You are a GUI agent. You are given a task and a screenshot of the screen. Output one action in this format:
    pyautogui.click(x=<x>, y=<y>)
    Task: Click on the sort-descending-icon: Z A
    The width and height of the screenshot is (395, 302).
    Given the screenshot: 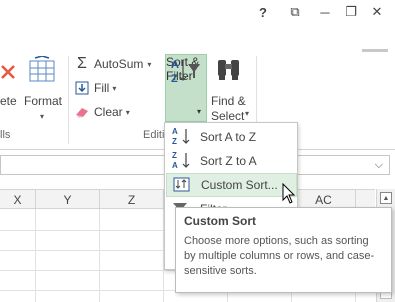 What is the action you would take?
    pyautogui.click(x=183, y=161)
    